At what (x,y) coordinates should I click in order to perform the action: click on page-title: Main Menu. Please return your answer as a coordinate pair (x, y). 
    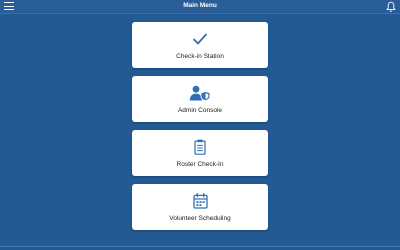
    Looking at the image, I should click on (200, 5).